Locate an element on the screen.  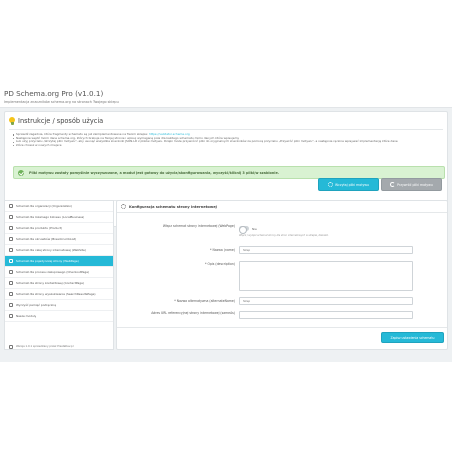
puzzle-icon is located at coordinates (11, 316).